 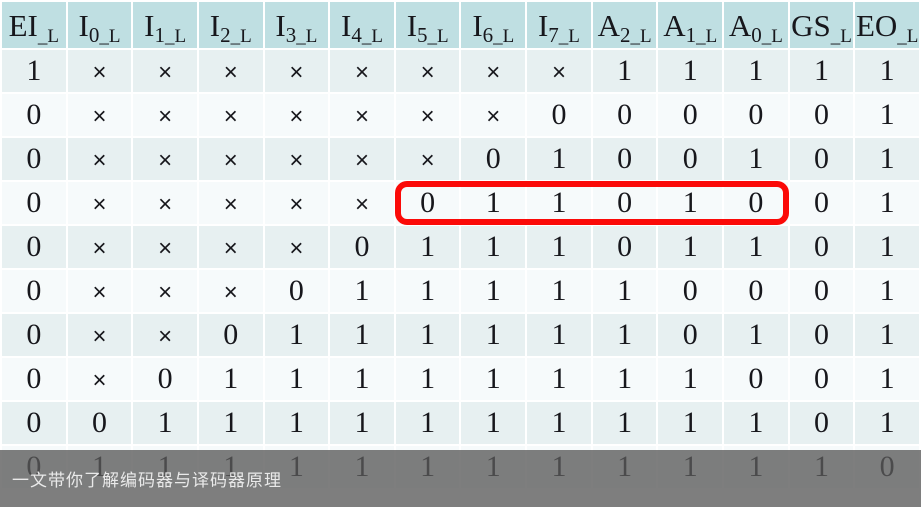 What do you see at coordinates (690, 25) in the screenshot?
I see `column-header-A1_L: A1_L` at bounding box center [690, 25].